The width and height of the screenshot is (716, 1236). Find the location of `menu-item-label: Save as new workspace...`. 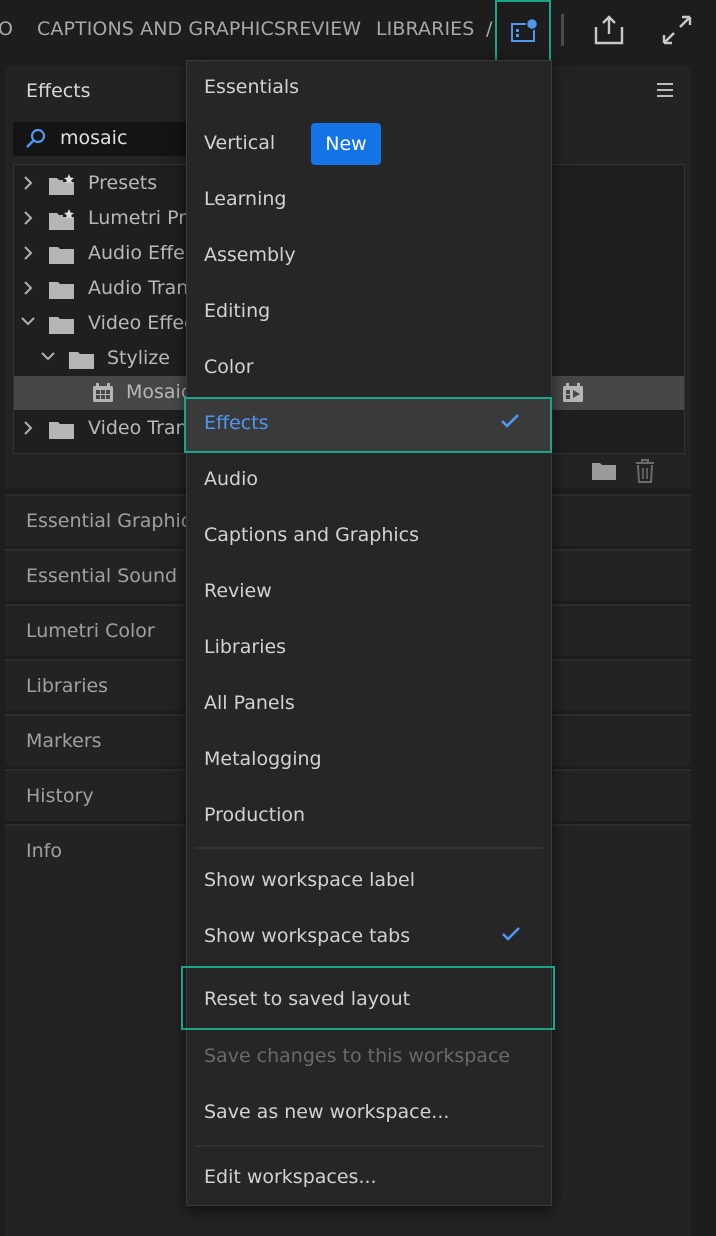

menu-item-label: Save as new workspace... is located at coordinates (327, 1112).